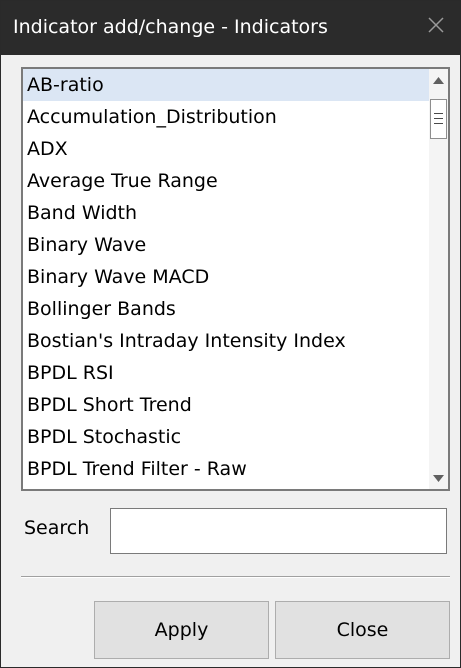 The width and height of the screenshot is (461, 668). What do you see at coordinates (226, 373) in the screenshot?
I see `list-item: BPDL RSI` at bounding box center [226, 373].